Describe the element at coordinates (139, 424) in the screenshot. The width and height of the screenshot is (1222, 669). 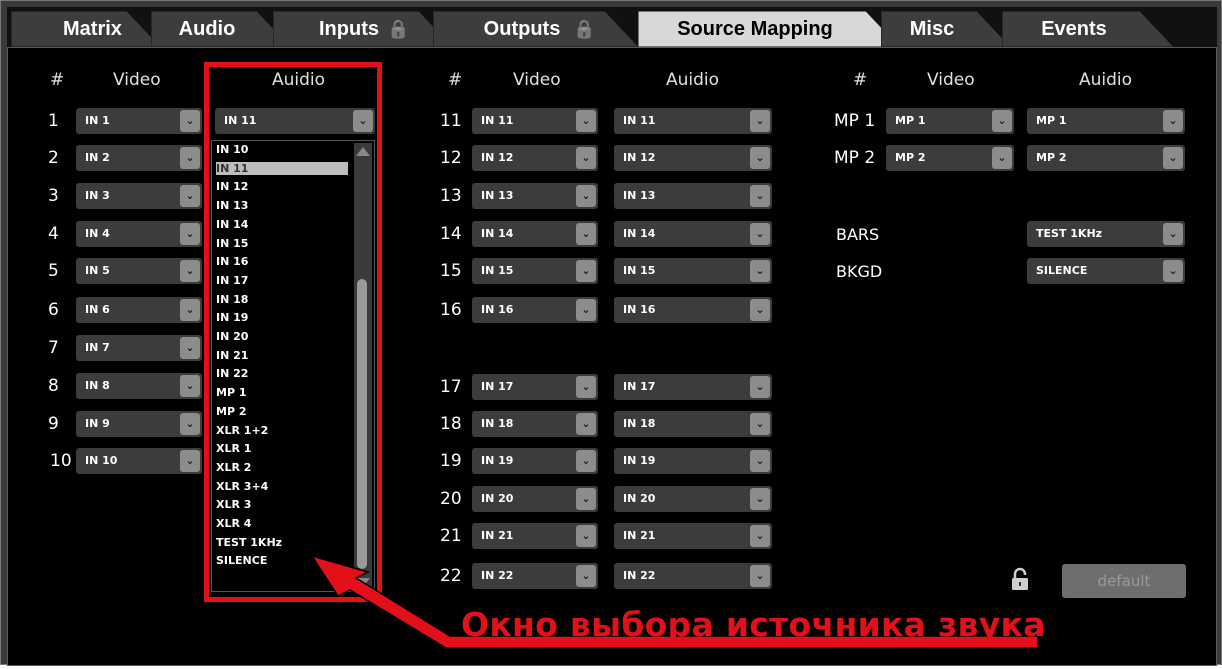
I see `video-source-select: IN 9 ⌄` at that location.